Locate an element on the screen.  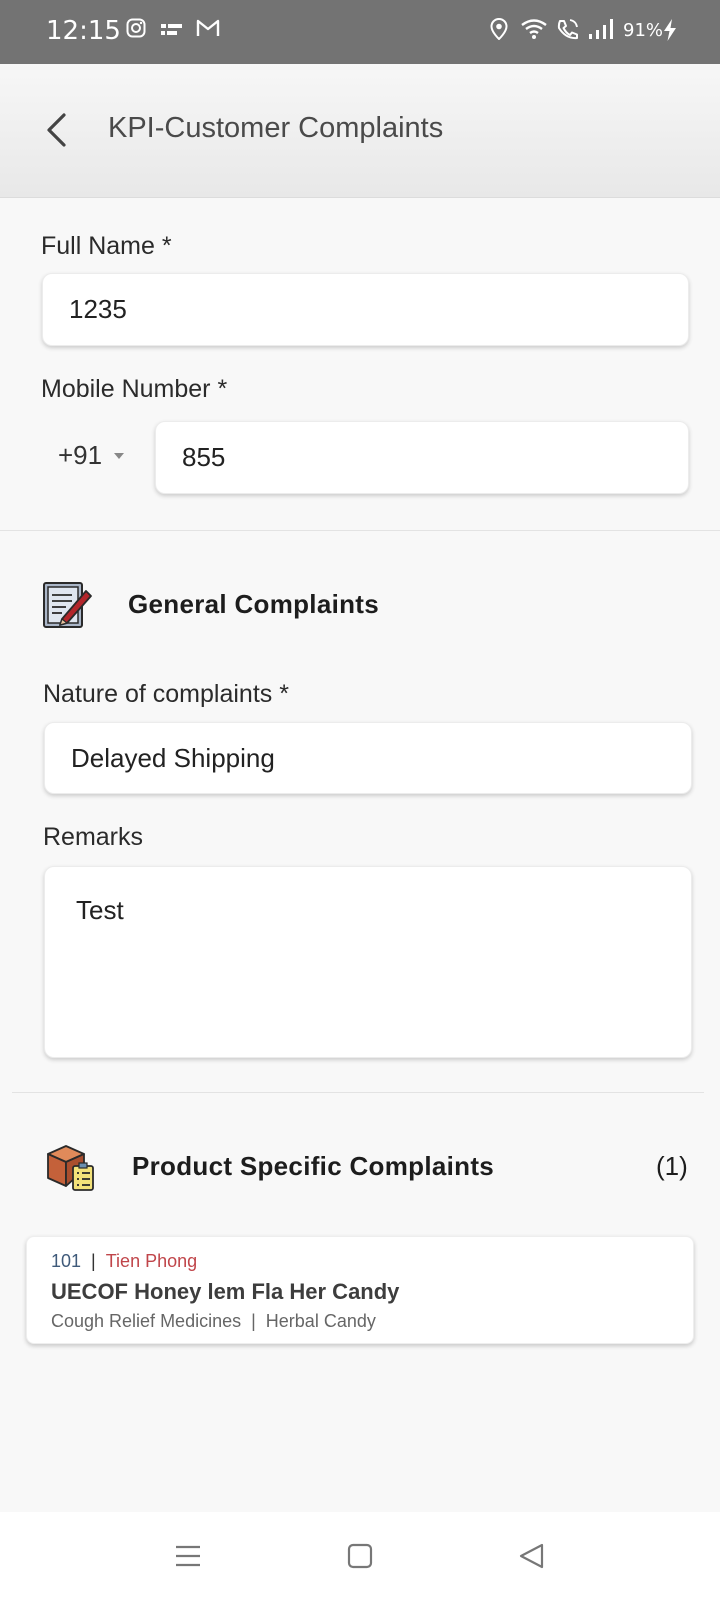
package-checklist-icon is located at coordinates (71, 1169).